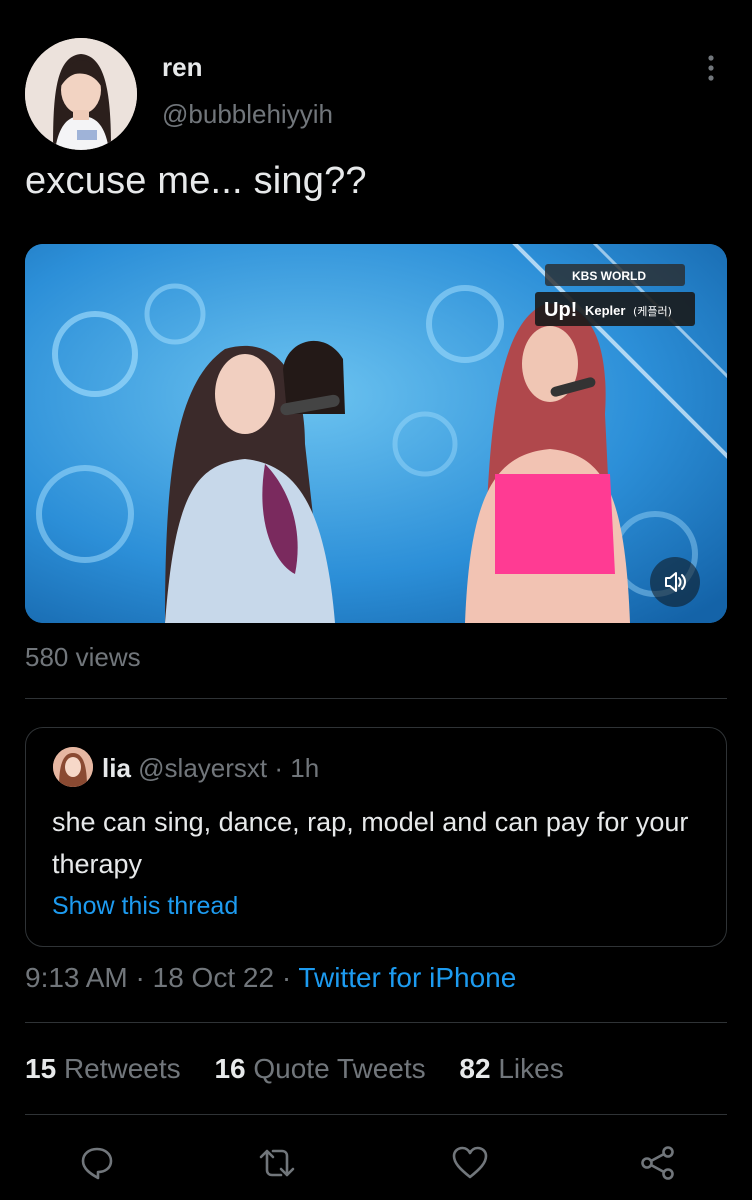 The image size is (752, 1200). What do you see at coordinates (605, 310) in the screenshot?
I see `caption-artist: Kepler` at bounding box center [605, 310].